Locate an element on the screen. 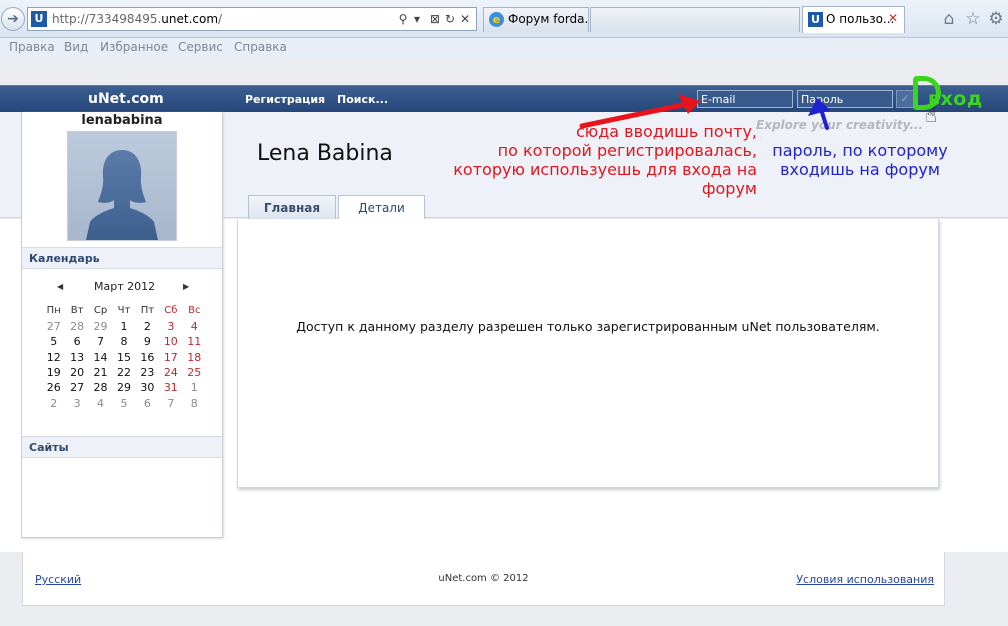  avatar is located at coordinates (122, 186).